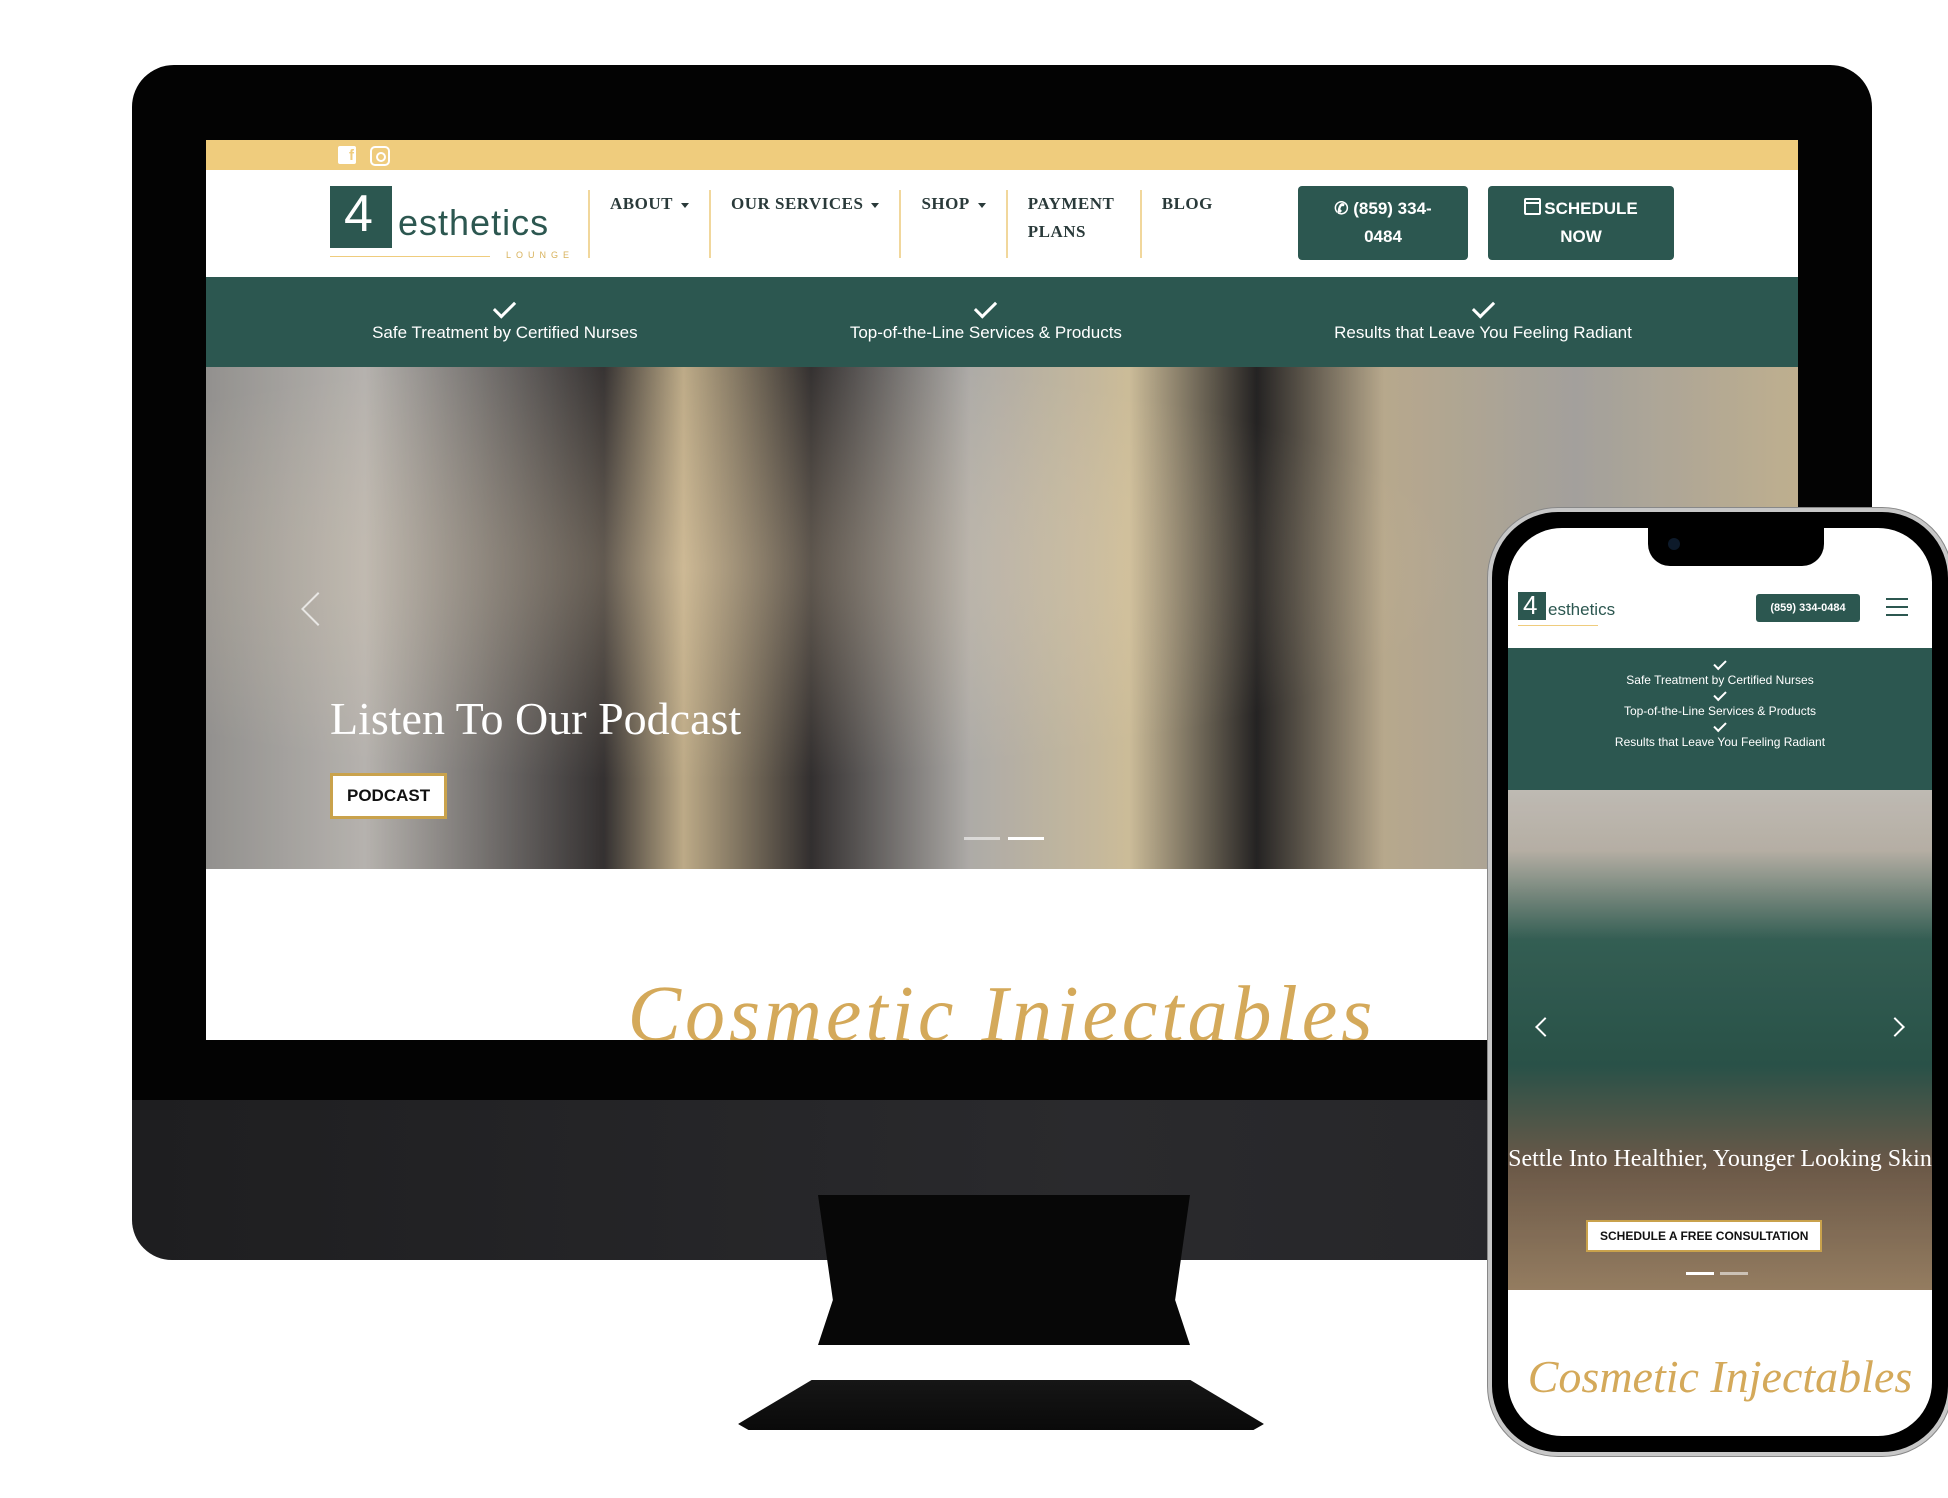 The width and height of the screenshot is (1948, 1498). Describe the element at coordinates (803, 224) in the screenshot. I see `nav-item-our-services: OUR SERVICES` at that location.